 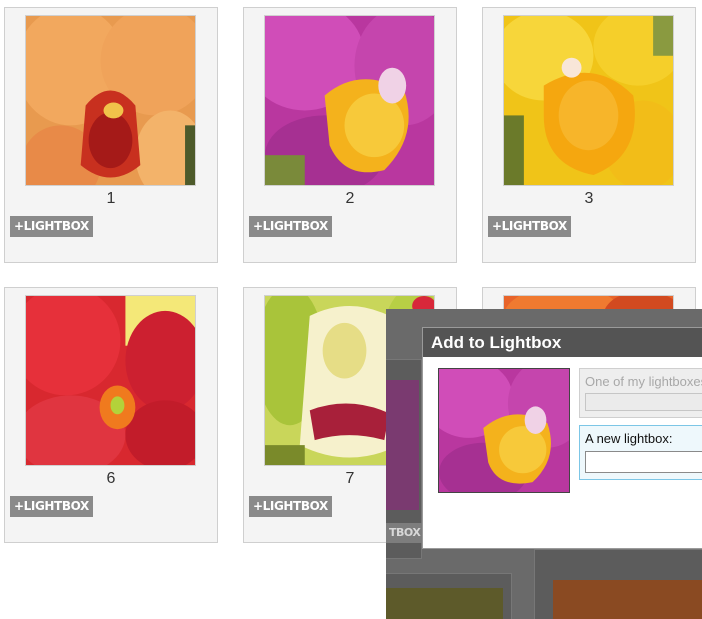 I want to click on gallery-card-6: 6 +LIGHTBOX, so click(x=111, y=415).